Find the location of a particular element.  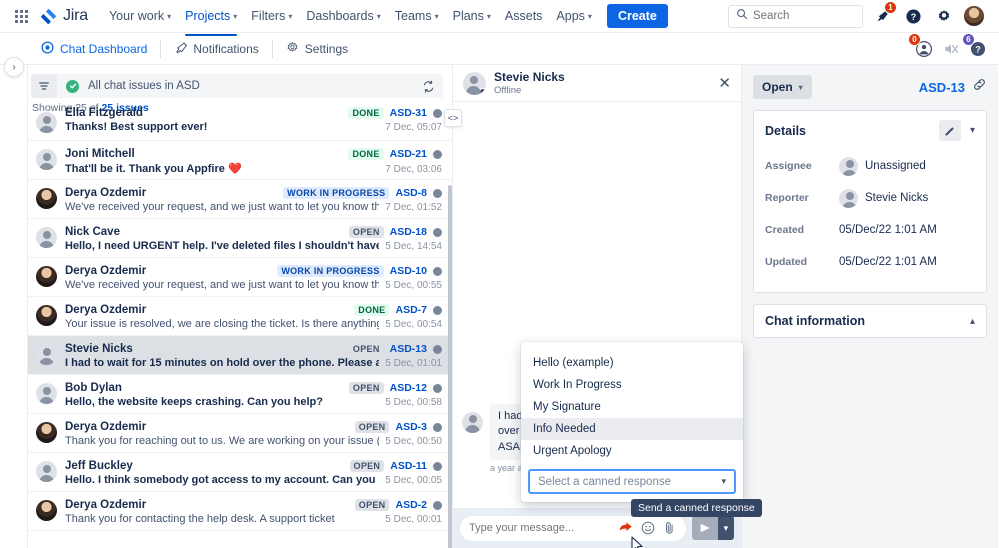

status-dropdown-button: Open ▾ is located at coordinates (782, 87).